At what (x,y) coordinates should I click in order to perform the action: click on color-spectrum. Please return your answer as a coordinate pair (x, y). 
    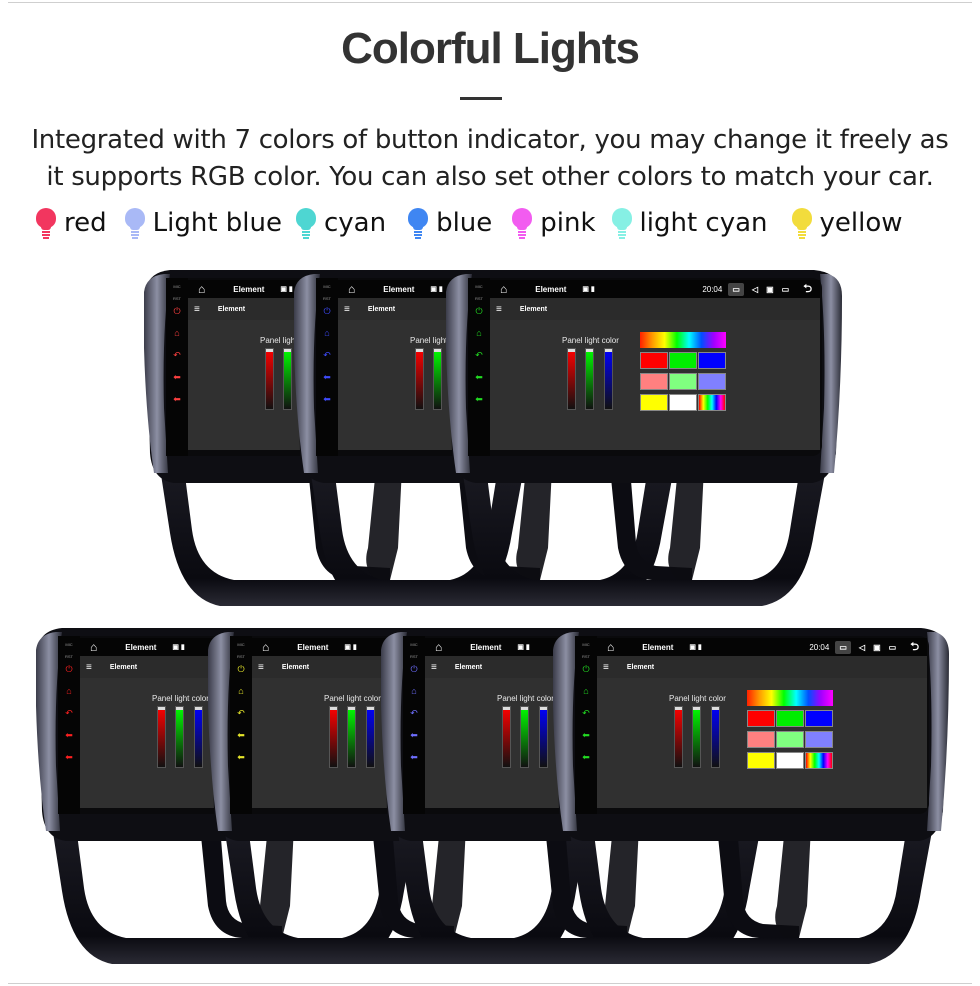
    Looking at the image, I should click on (790, 698).